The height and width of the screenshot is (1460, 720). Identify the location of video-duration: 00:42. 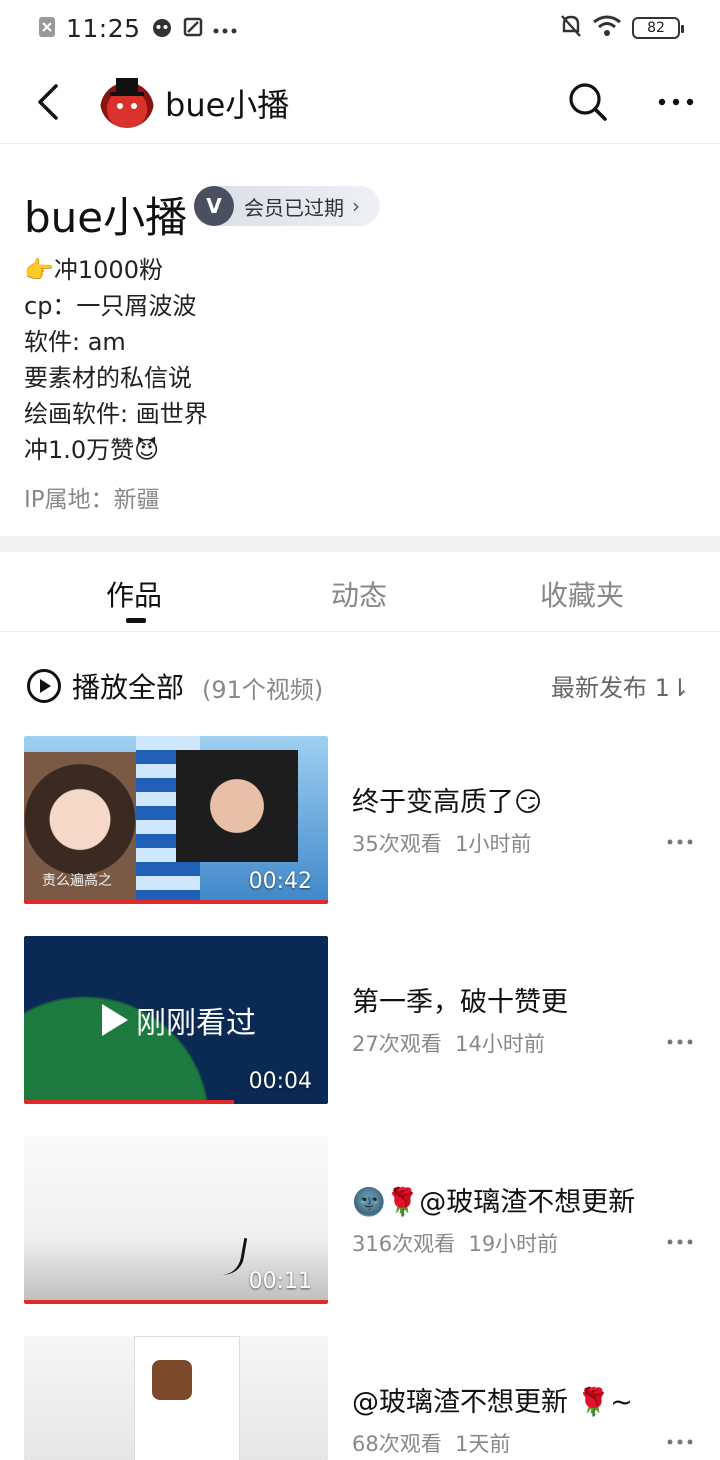
(280, 881).